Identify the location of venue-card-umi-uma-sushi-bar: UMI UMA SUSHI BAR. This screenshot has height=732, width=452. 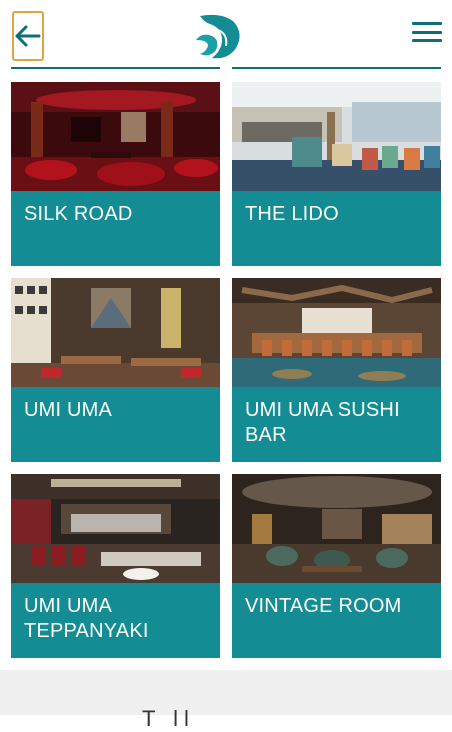
(336, 370).